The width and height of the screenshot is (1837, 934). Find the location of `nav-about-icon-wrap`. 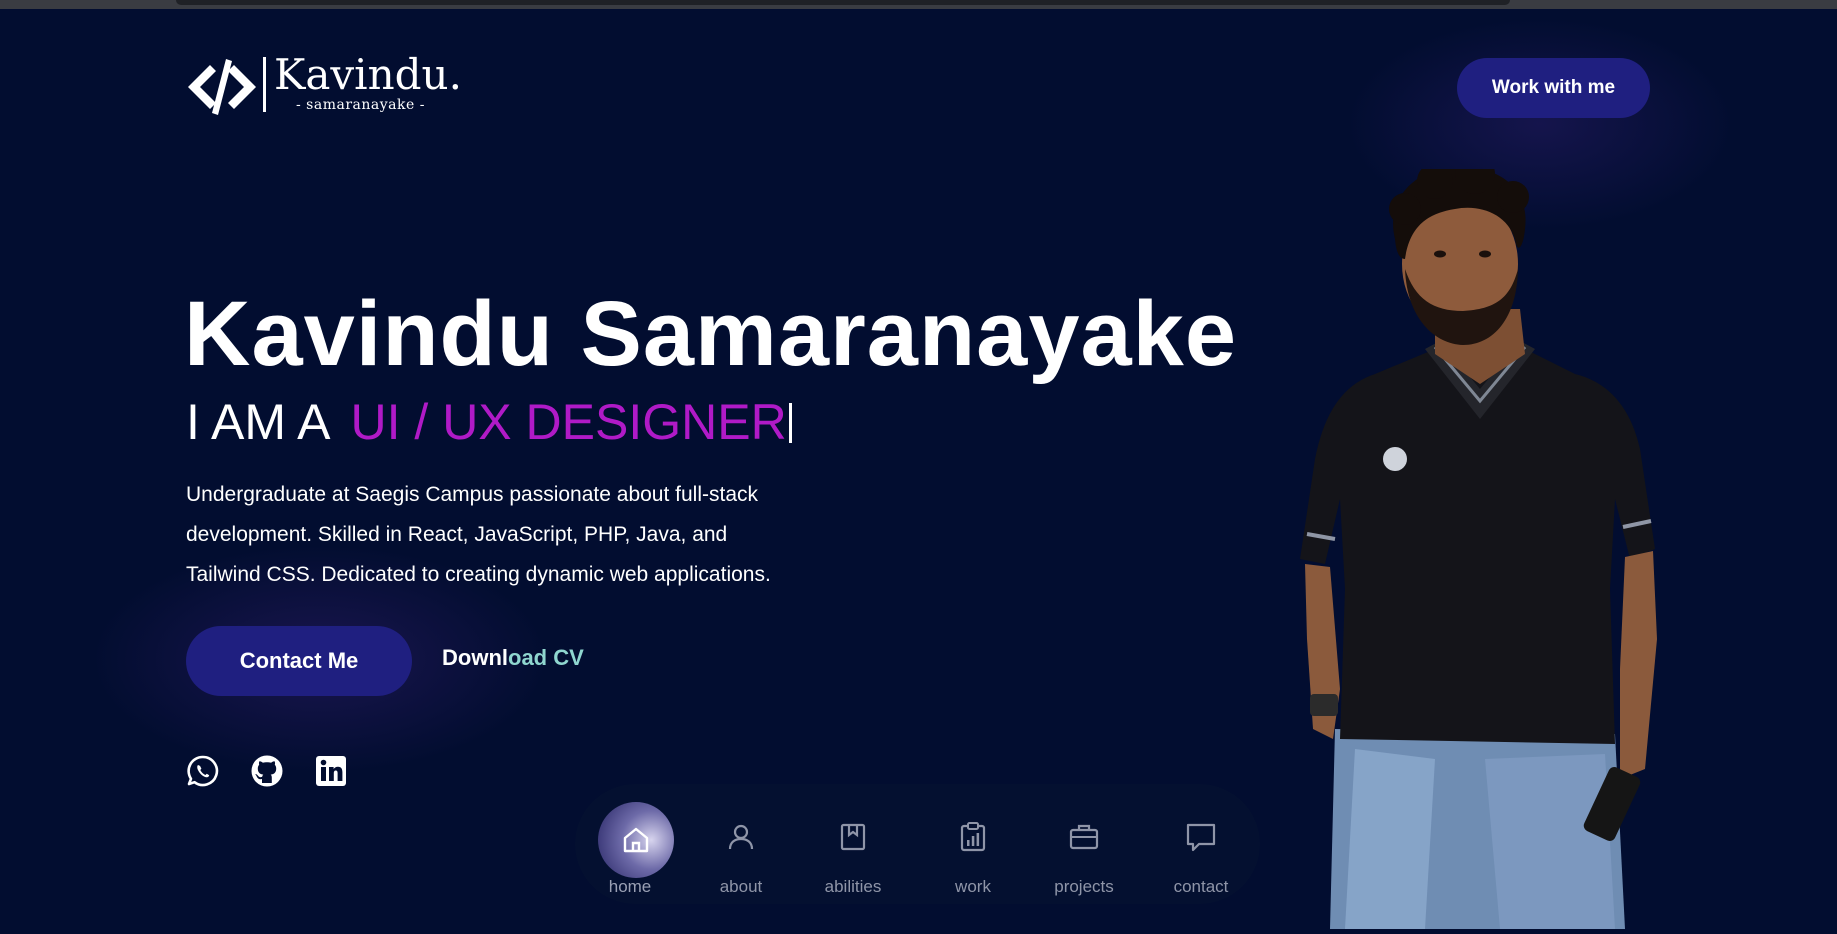

nav-about-icon-wrap is located at coordinates (741, 837).